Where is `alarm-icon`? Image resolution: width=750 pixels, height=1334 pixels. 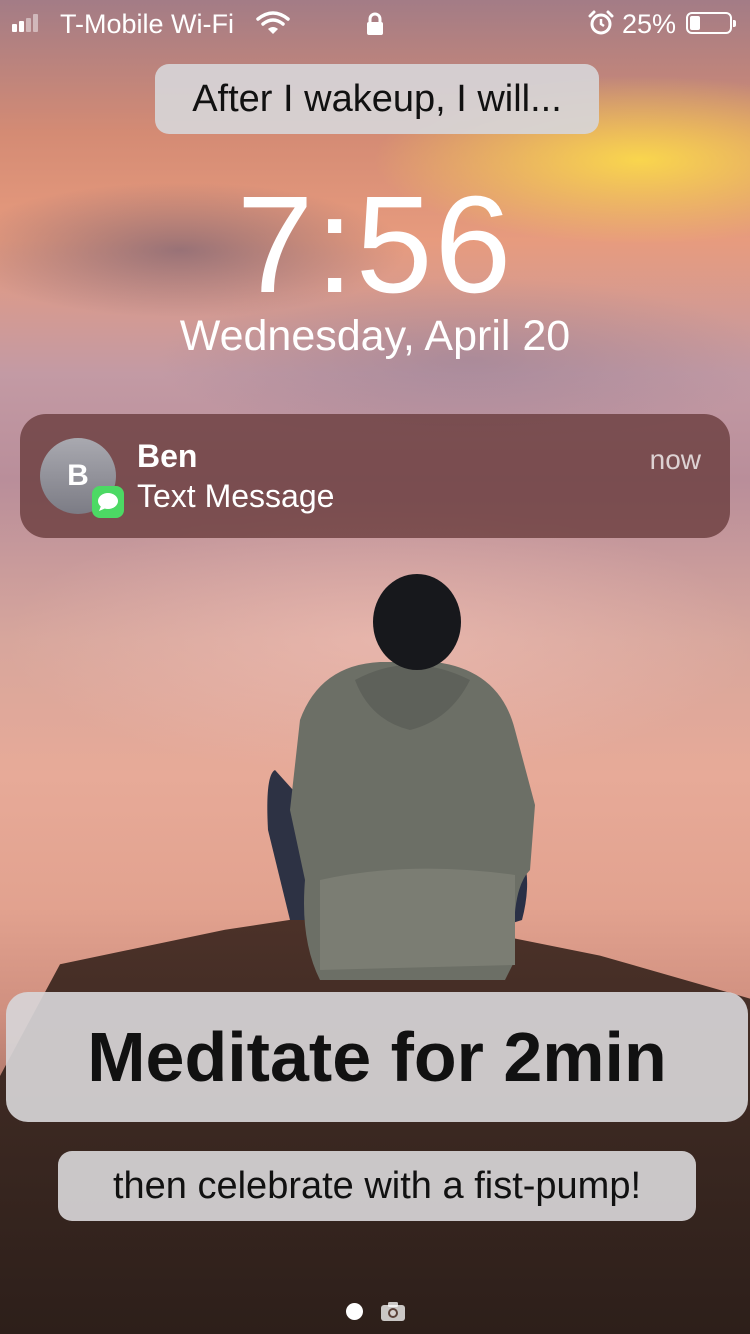 alarm-icon is located at coordinates (601, 22).